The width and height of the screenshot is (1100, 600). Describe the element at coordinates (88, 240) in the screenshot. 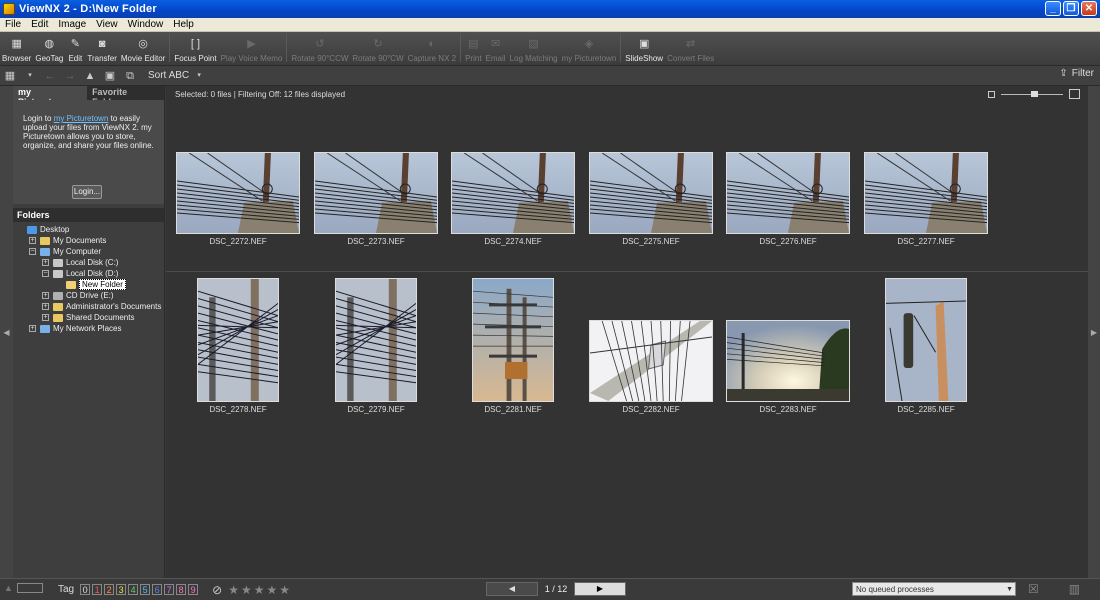

I see `tree-item: + My Documents` at that location.